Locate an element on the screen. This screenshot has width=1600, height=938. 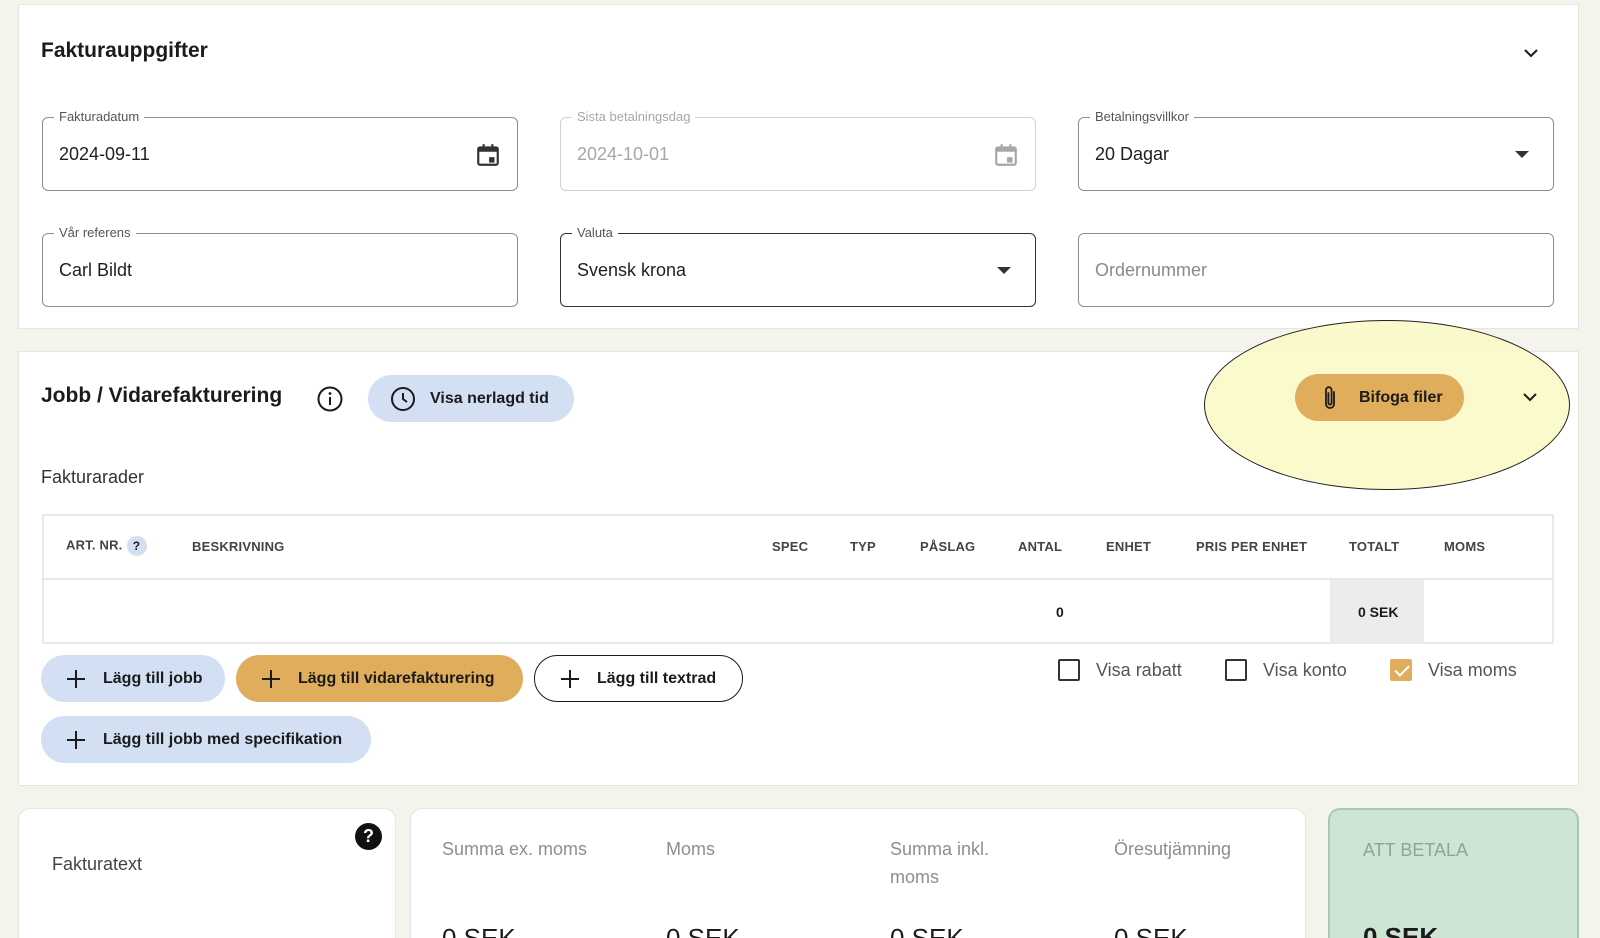
header-quantity: ANTAL is located at coordinates (1040, 546).